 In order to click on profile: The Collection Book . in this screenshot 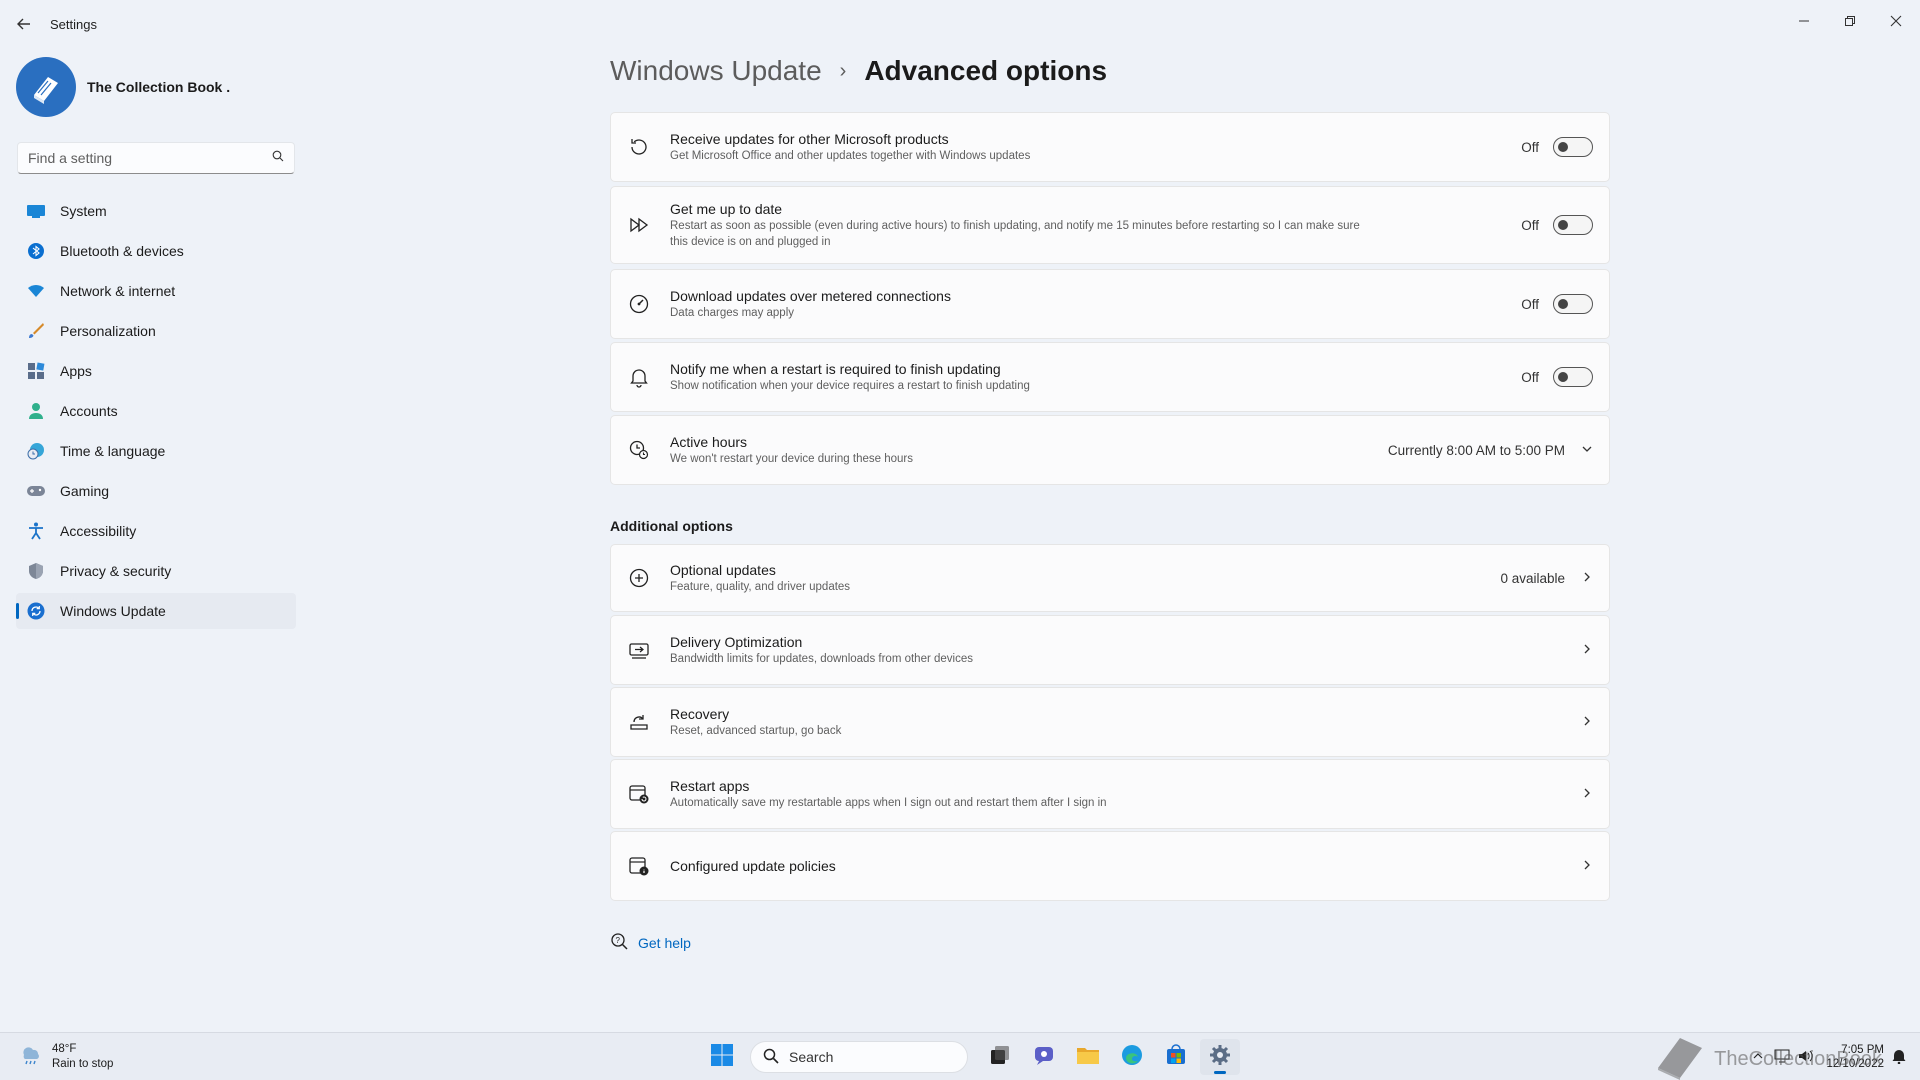, I will do `click(123, 87)`.